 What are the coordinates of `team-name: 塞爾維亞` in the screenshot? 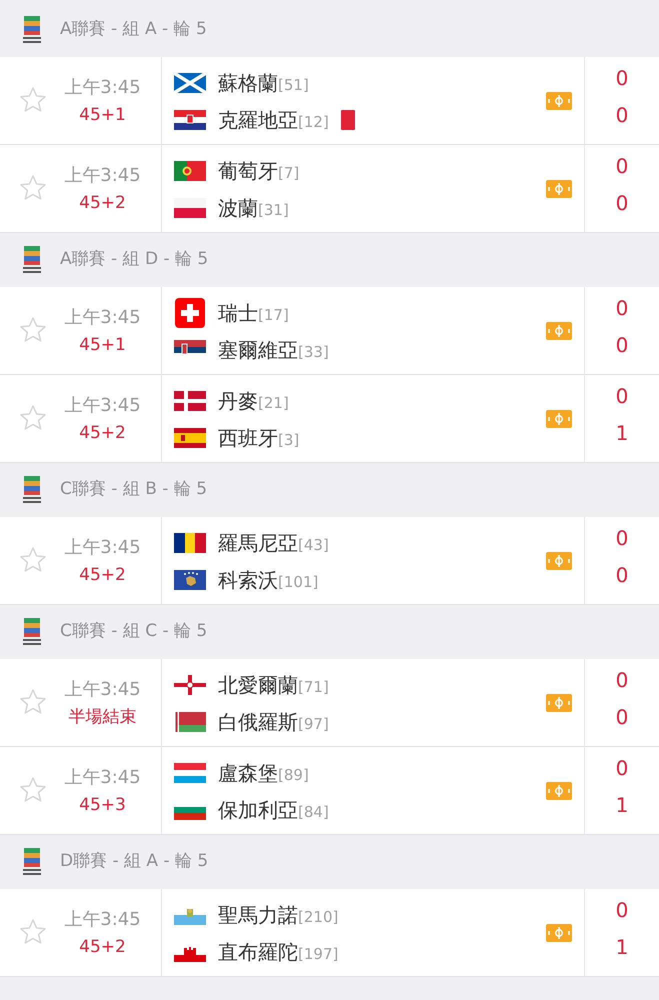 It's located at (258, 350).